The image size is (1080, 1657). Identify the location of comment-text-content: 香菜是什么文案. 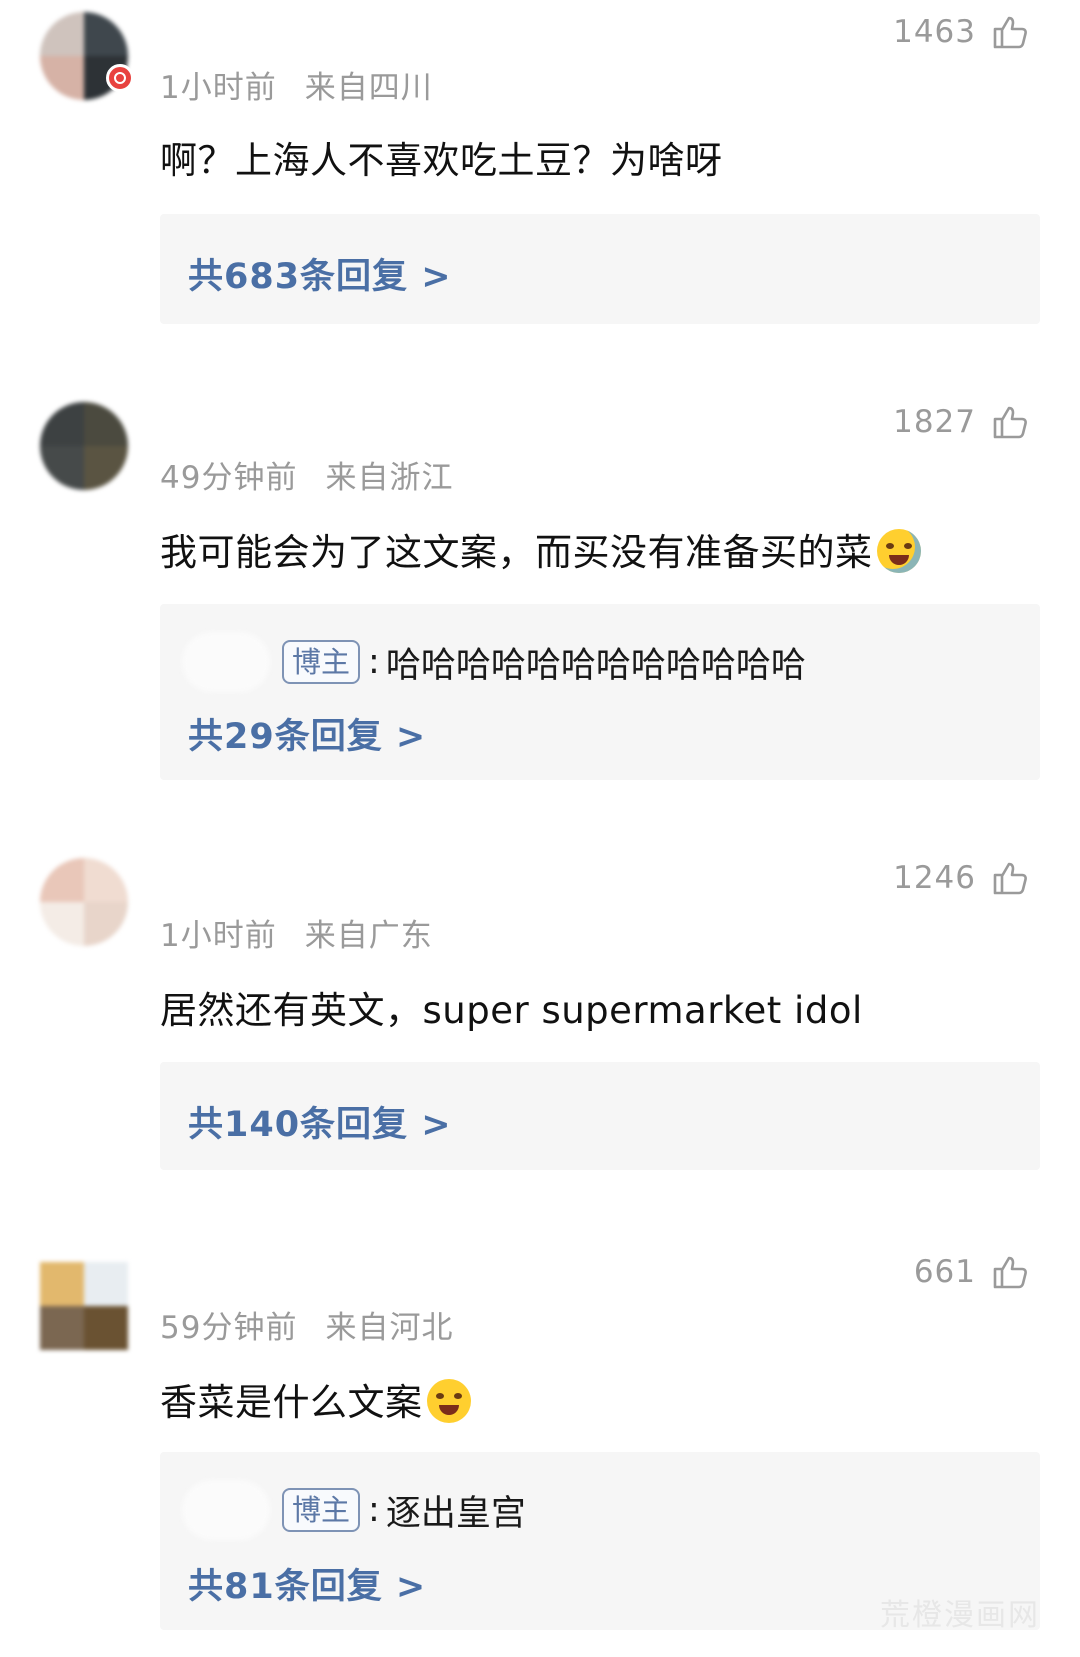
(291, 1402).